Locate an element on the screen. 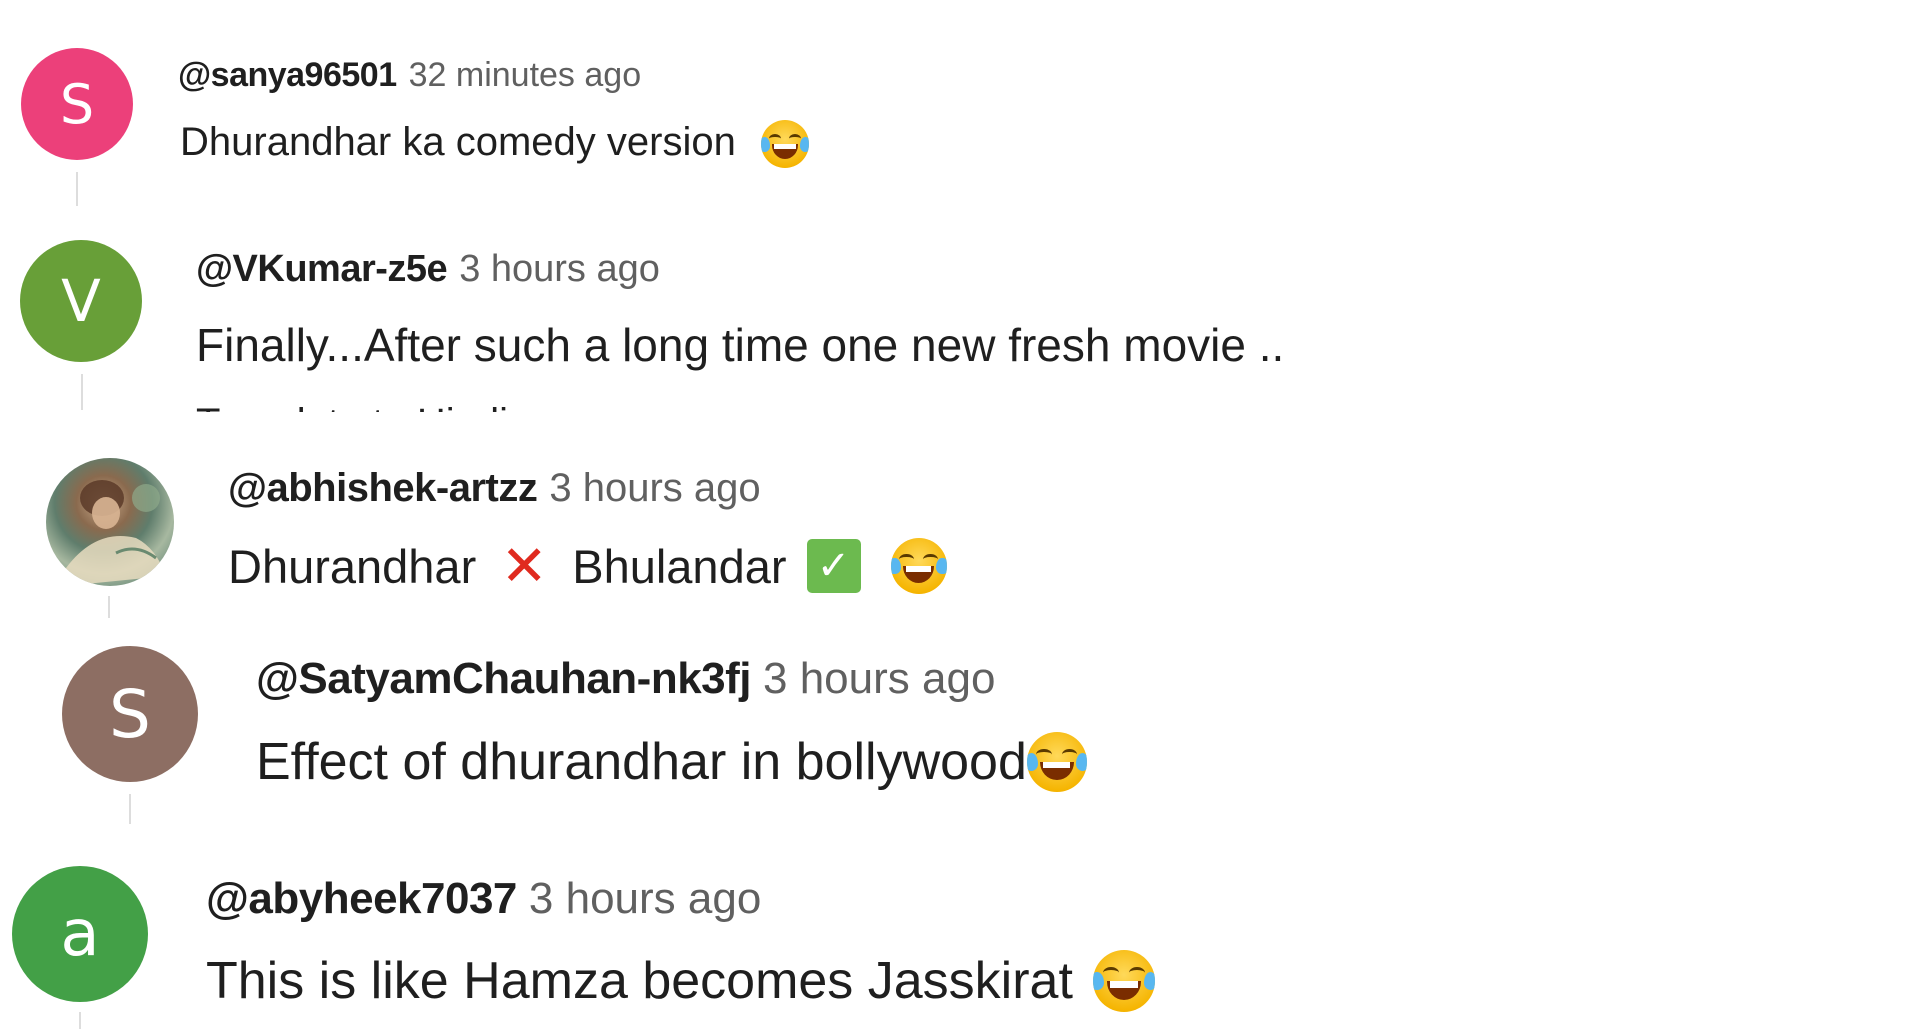  comment-text: Effect of dhurandhar in bollywood is located at coordinates (671, 762).